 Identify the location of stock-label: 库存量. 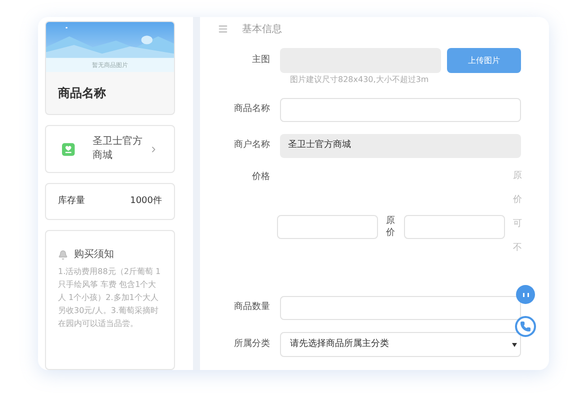
(71, 201).